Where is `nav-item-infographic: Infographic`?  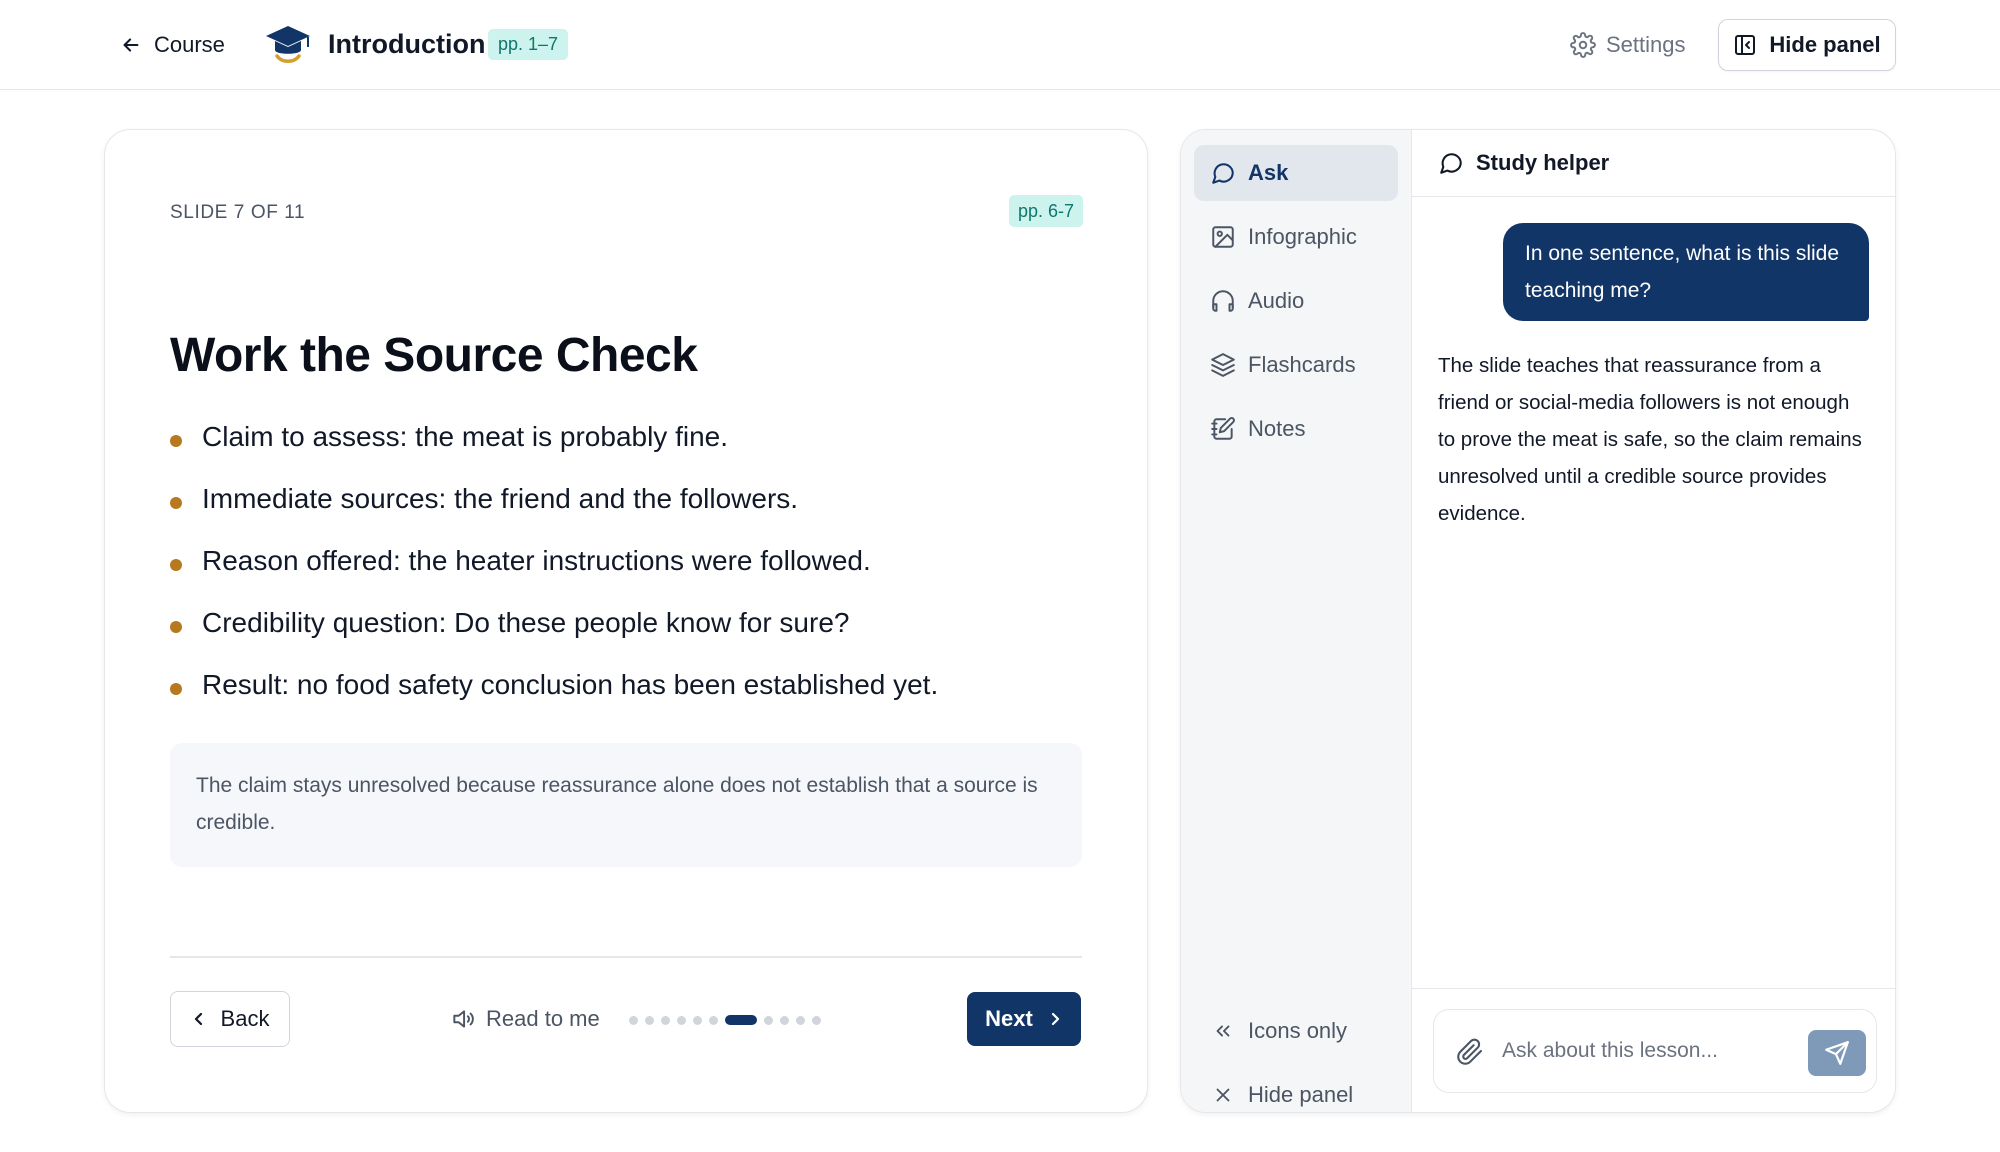 nav-item-infographic: Infographic is located at coordinates (1296, 237).